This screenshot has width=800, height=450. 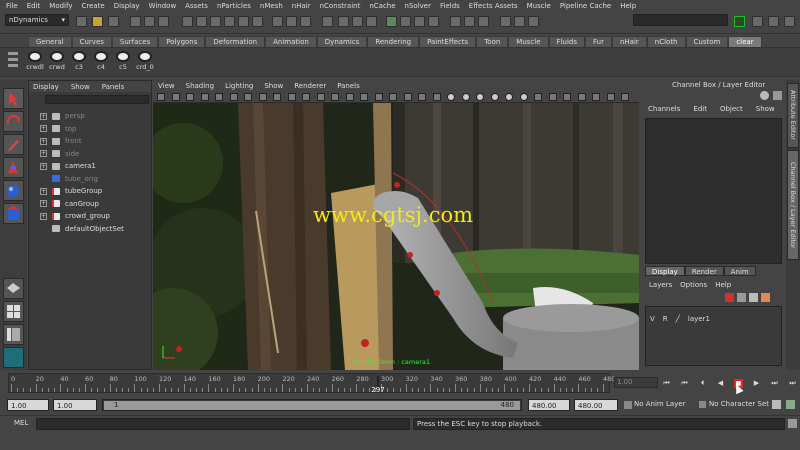 I want to click on outliner-item: + front, so click(x=90, y=141).